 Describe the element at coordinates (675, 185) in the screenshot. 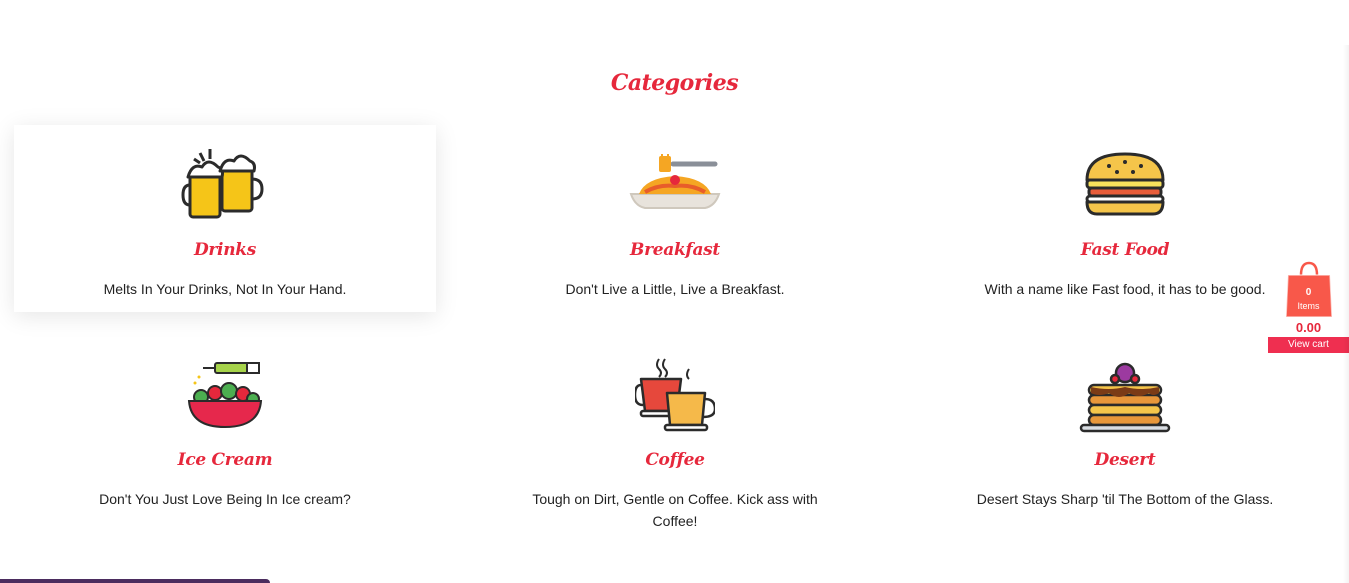

I see `pasta-plate-icon` at that location.